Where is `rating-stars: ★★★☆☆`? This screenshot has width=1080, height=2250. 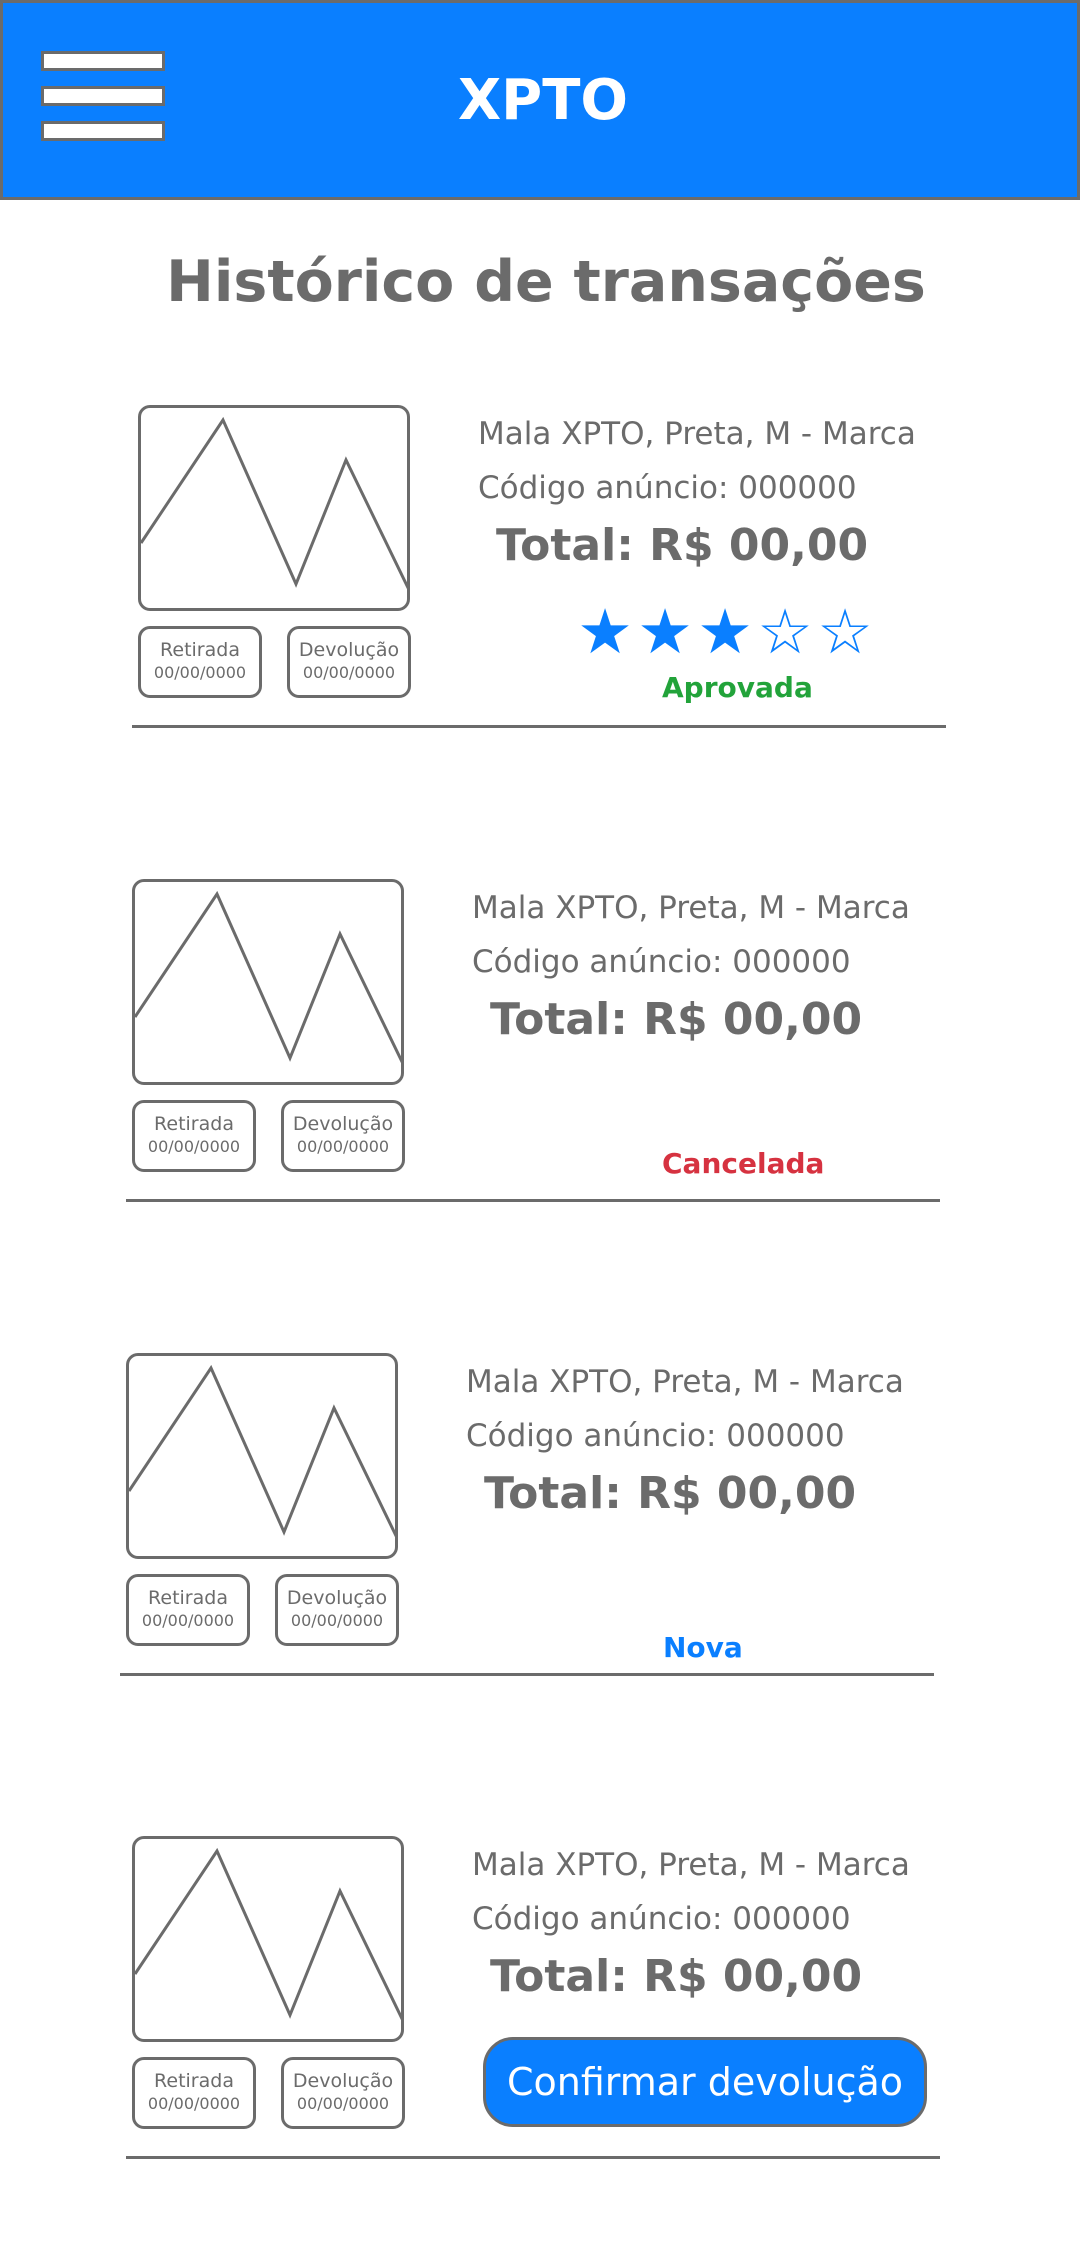
rating-stars: ★★★☆☆ is located at coordinates (725, 632).